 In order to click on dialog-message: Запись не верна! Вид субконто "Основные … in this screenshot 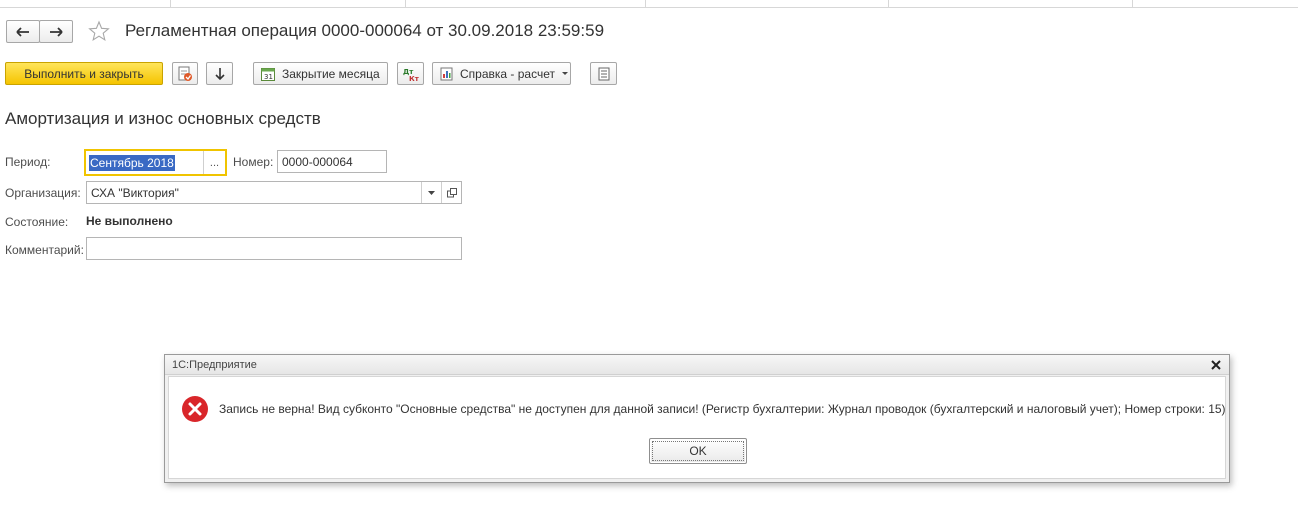, I will do `click(722, 409)`.